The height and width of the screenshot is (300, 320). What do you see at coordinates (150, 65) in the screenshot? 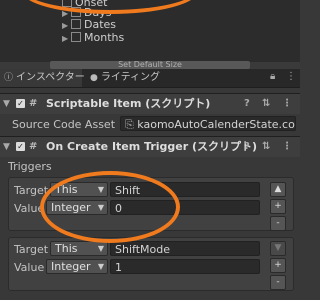
I see `set-default-size-button: Set Default Size` at bounding box center [150, 65].